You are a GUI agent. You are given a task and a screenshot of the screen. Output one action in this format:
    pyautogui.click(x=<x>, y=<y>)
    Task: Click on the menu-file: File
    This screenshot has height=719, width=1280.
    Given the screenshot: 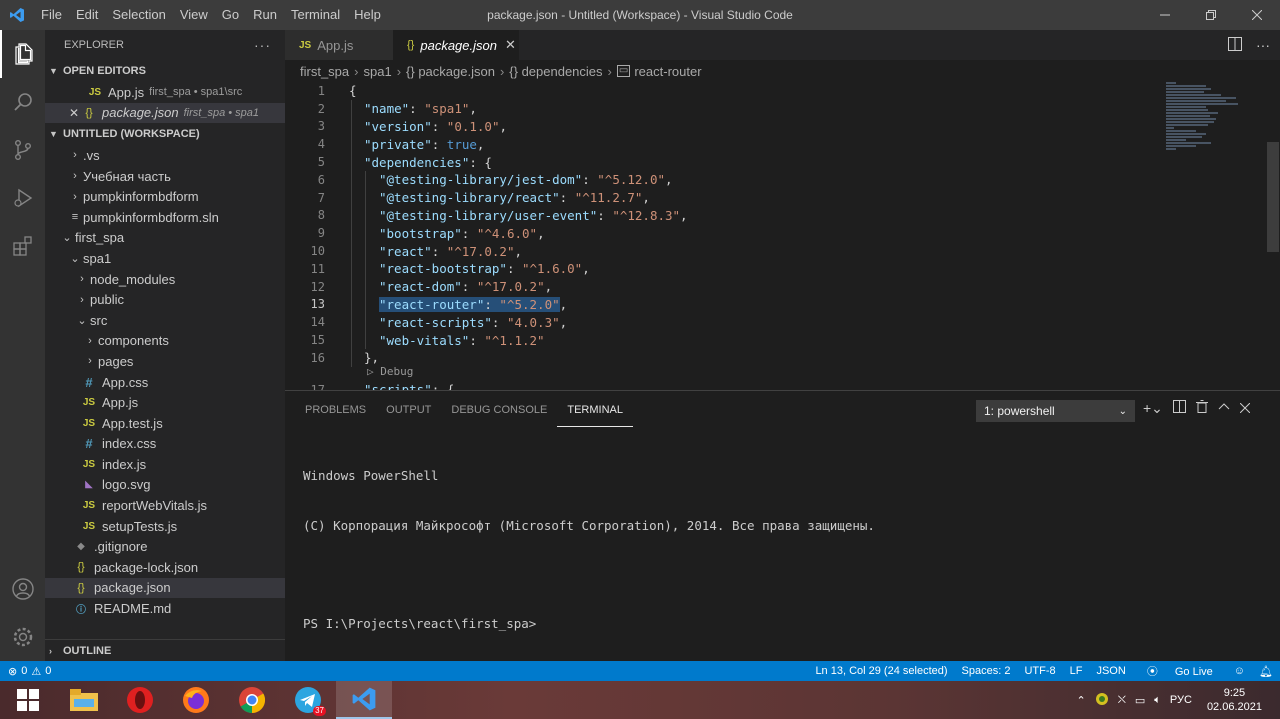 What is the action you would take?
    pyautogui.click(x=51, y=15)
    